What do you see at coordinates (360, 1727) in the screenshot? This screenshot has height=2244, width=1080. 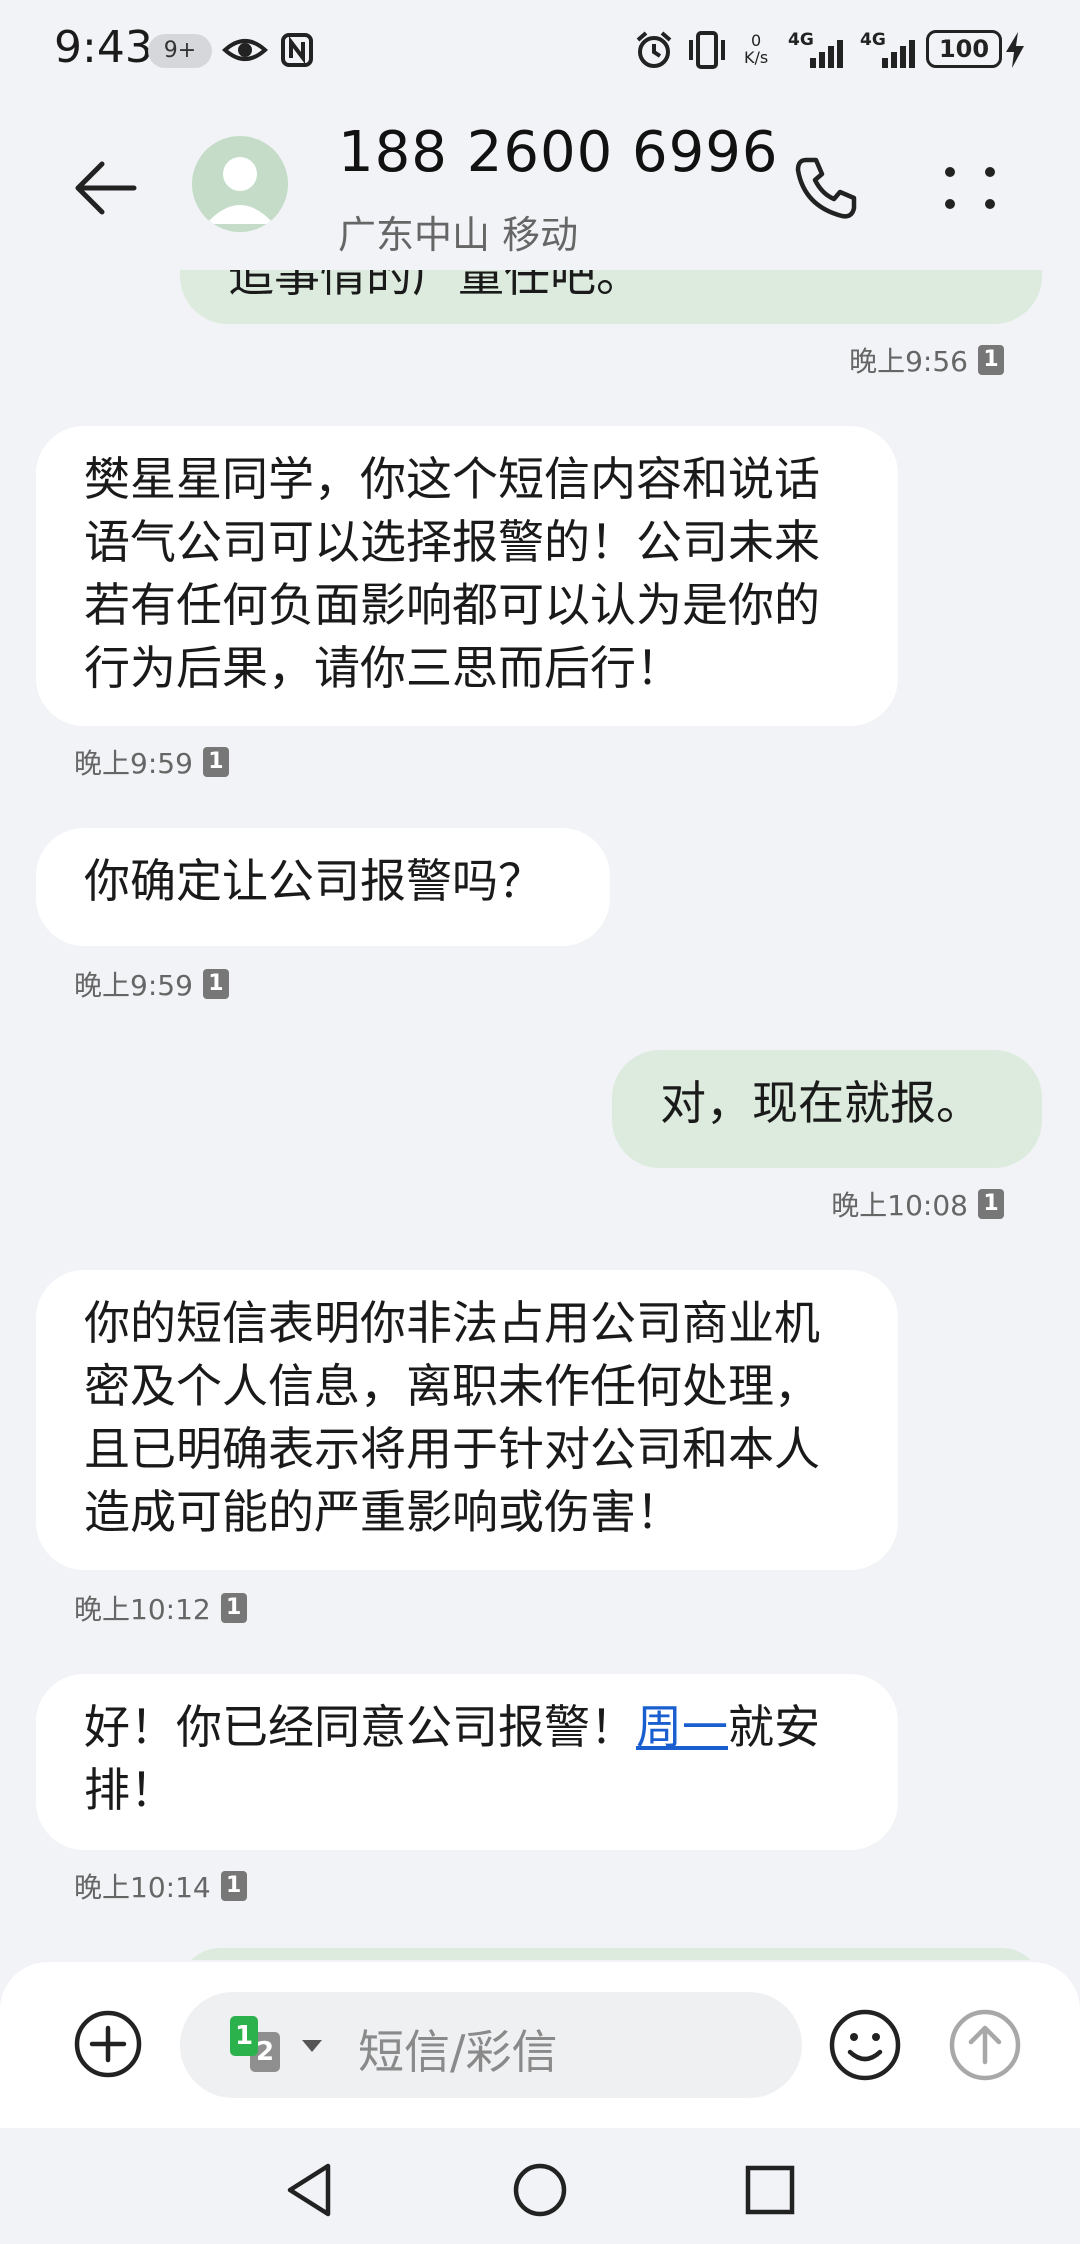 I see `message-text: 好！你已经同意公司报警！` at bounding box center [360, 1727].